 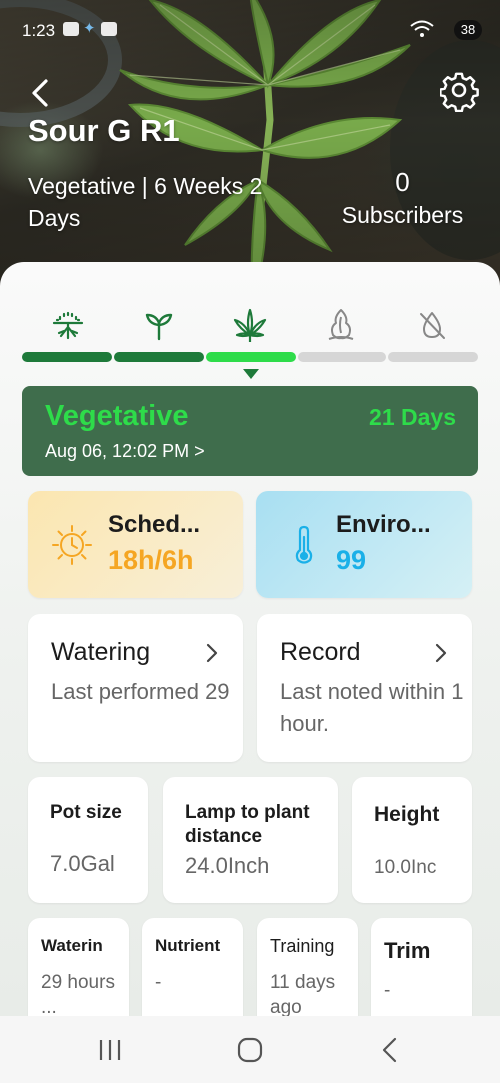 I want to click on lamp-distance-value: 24.0Inch, so click(x=227, y=865).